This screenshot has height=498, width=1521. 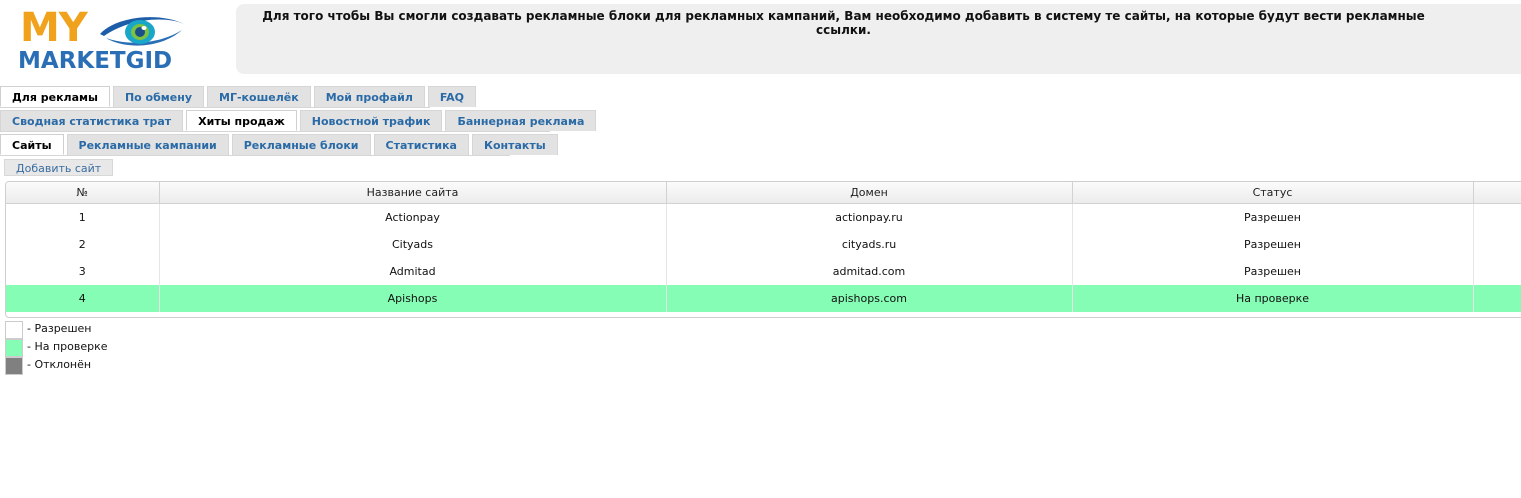 I want to click on tab-faq: FAQ, so click(x=452, y=96).